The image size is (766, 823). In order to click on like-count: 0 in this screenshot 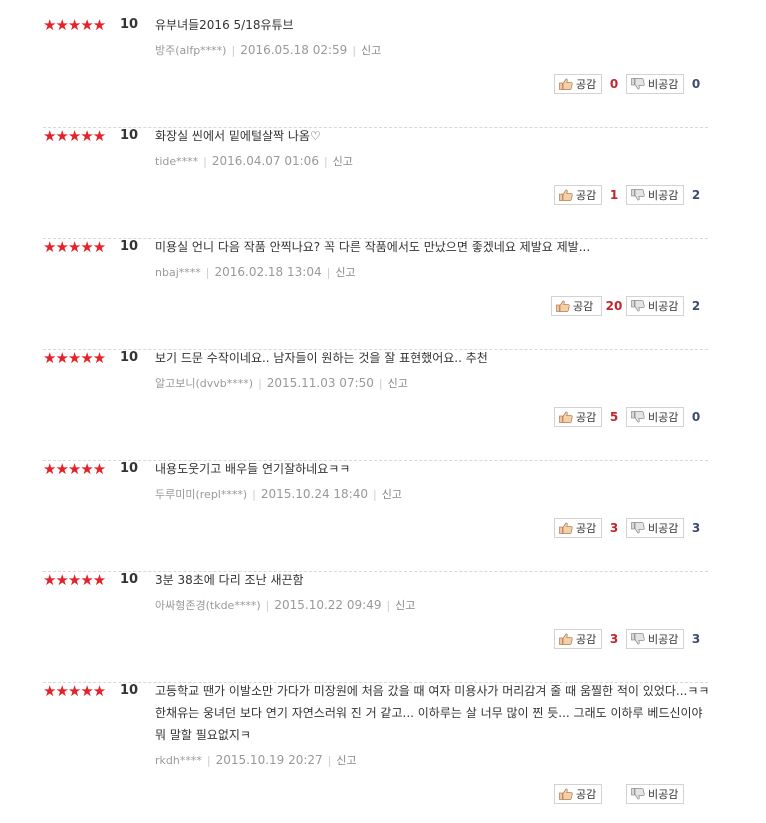, I will do `click(614, 84)`.